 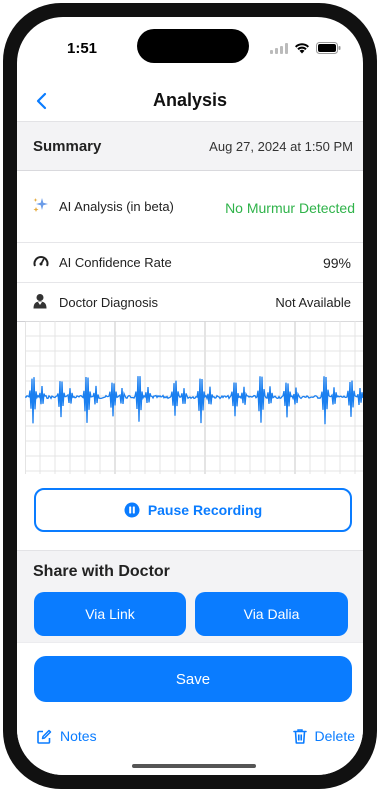 I want to click on trash-icon, so click(x=299, y=736).